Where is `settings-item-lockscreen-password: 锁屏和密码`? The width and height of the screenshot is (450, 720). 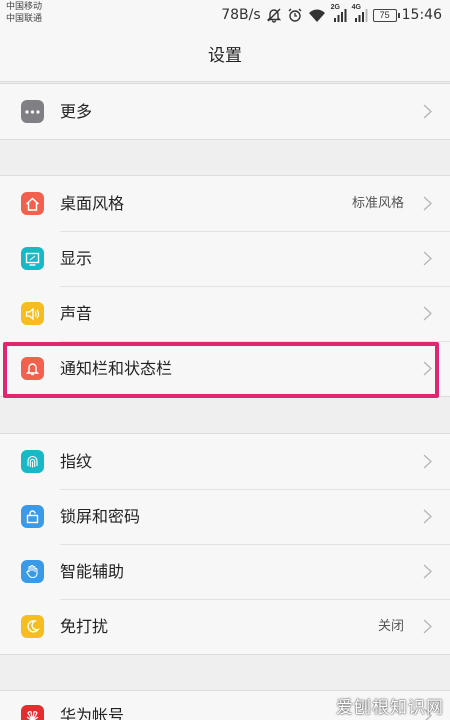 settings-item-lockscreen-password: 锁屏和密码 is located at coordinates (225, 516).